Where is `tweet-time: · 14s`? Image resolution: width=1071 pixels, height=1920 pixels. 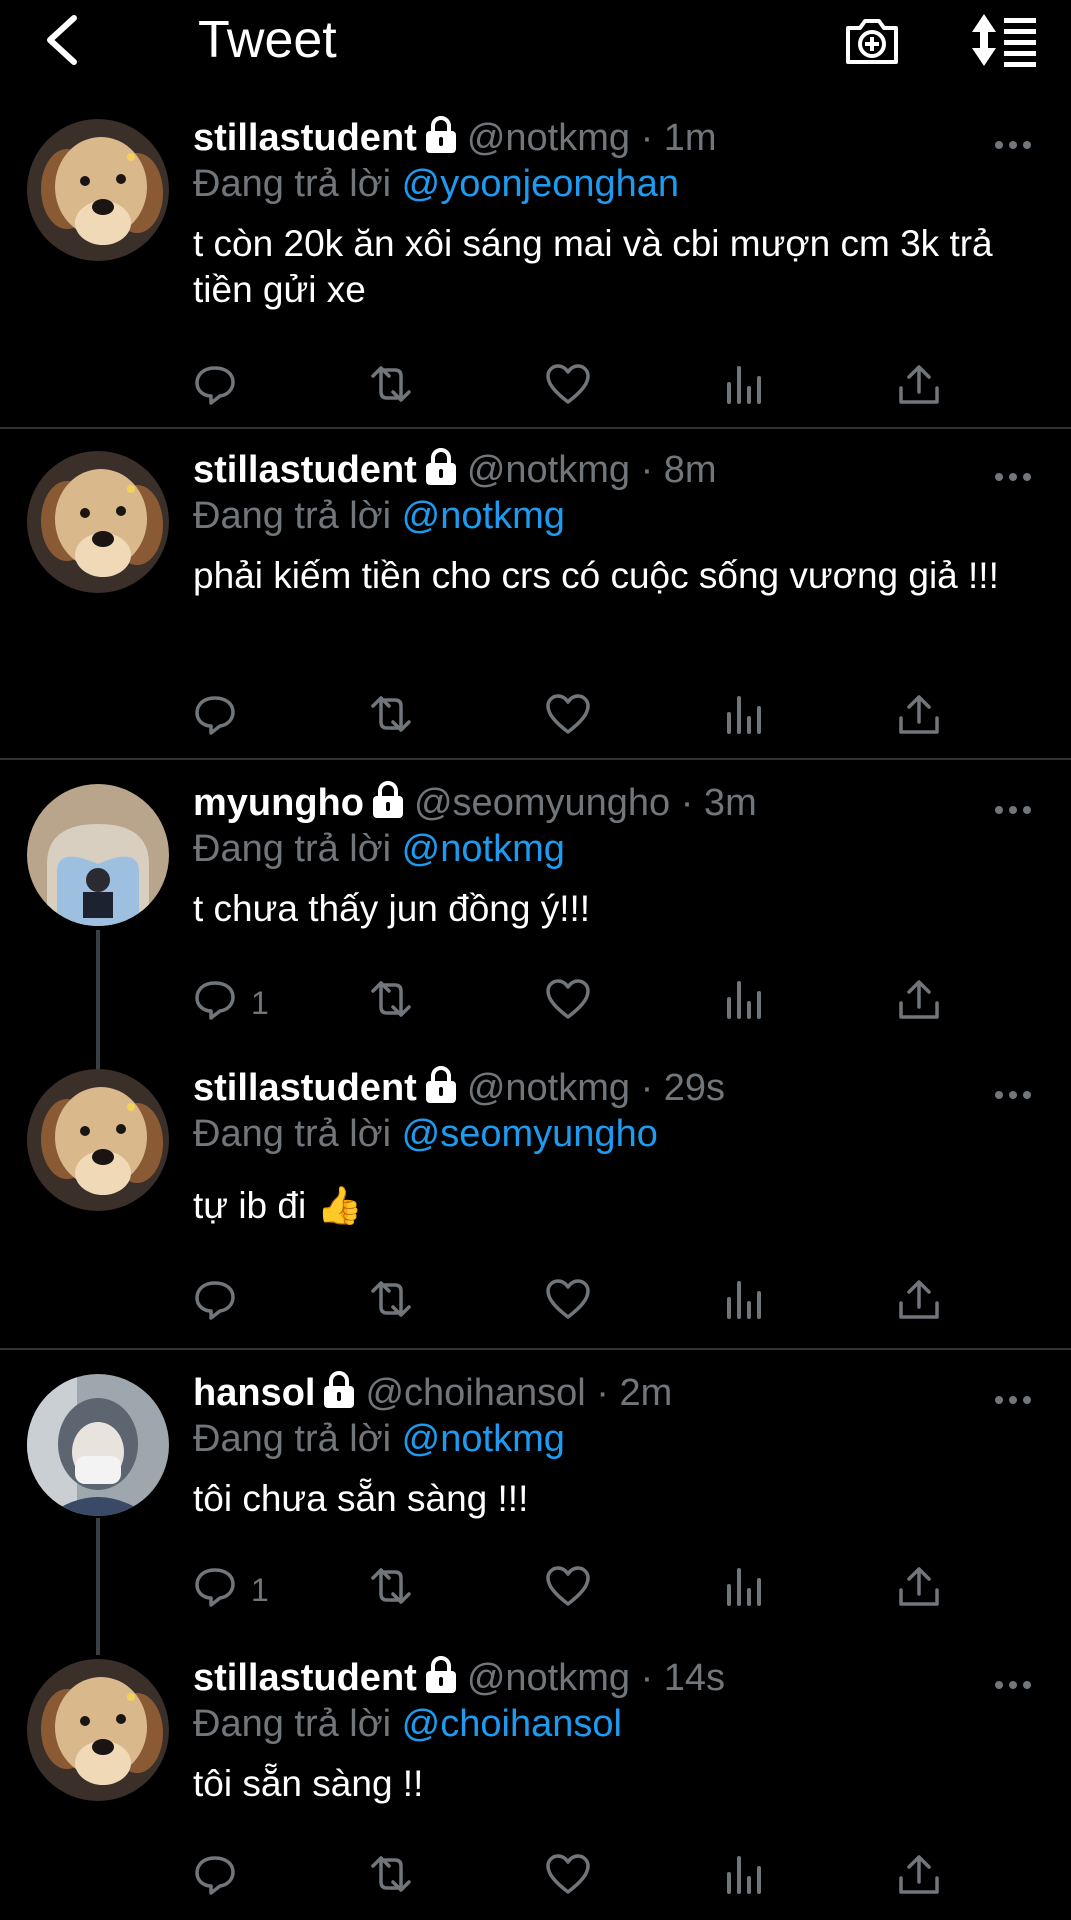
tweet-time: · 14s is located at coordinates (683, 1678).